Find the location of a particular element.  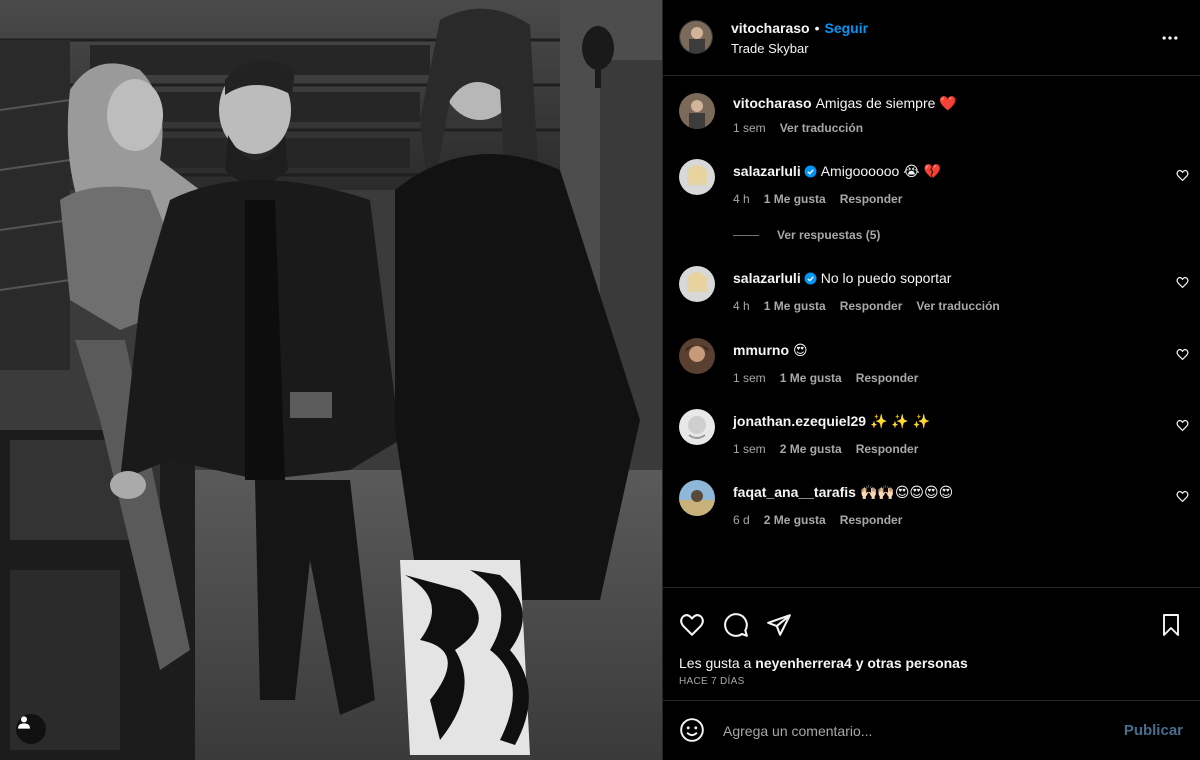

caption-avatar is located at coordinates (697, 111).